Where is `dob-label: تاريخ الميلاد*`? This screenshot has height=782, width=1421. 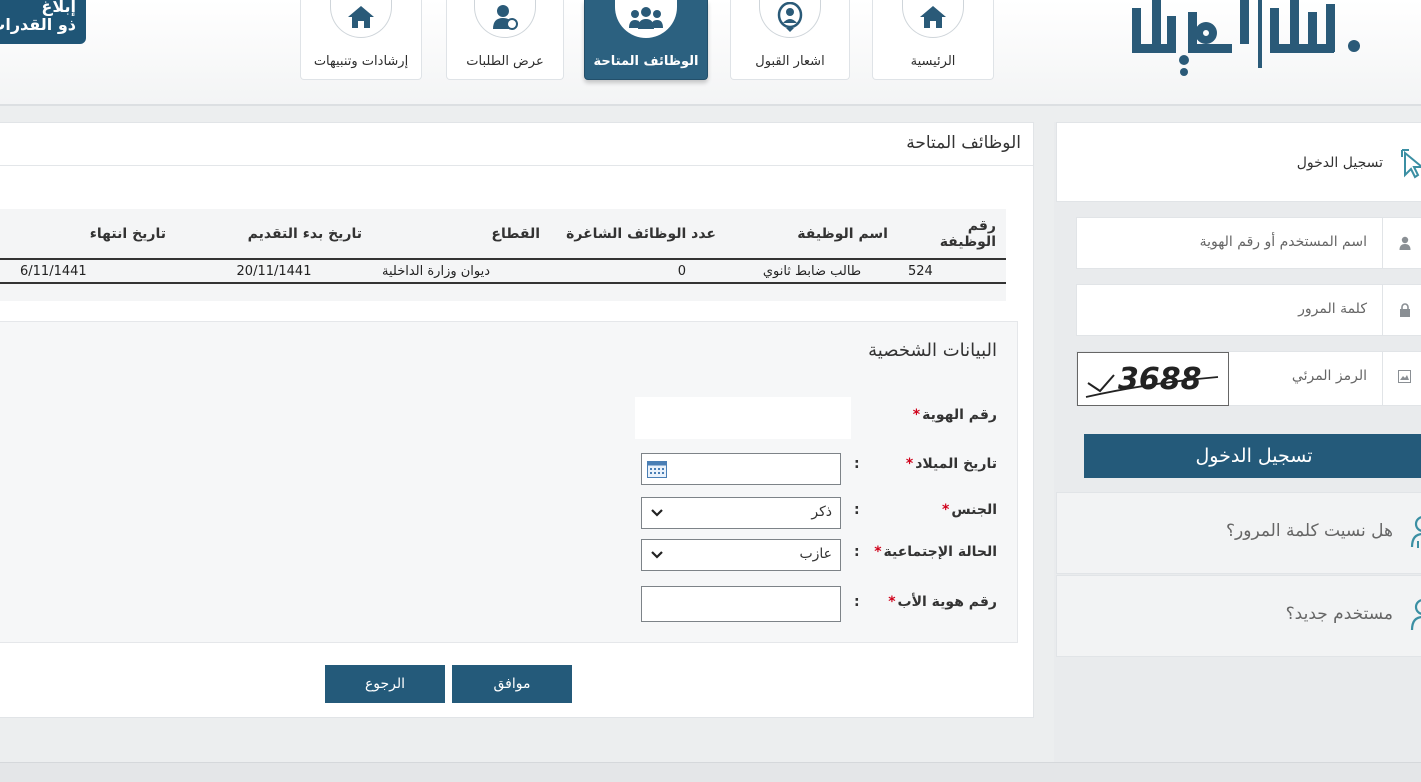
dob-label: تاريخ الميلاد* is located at coordinates (951, 464).